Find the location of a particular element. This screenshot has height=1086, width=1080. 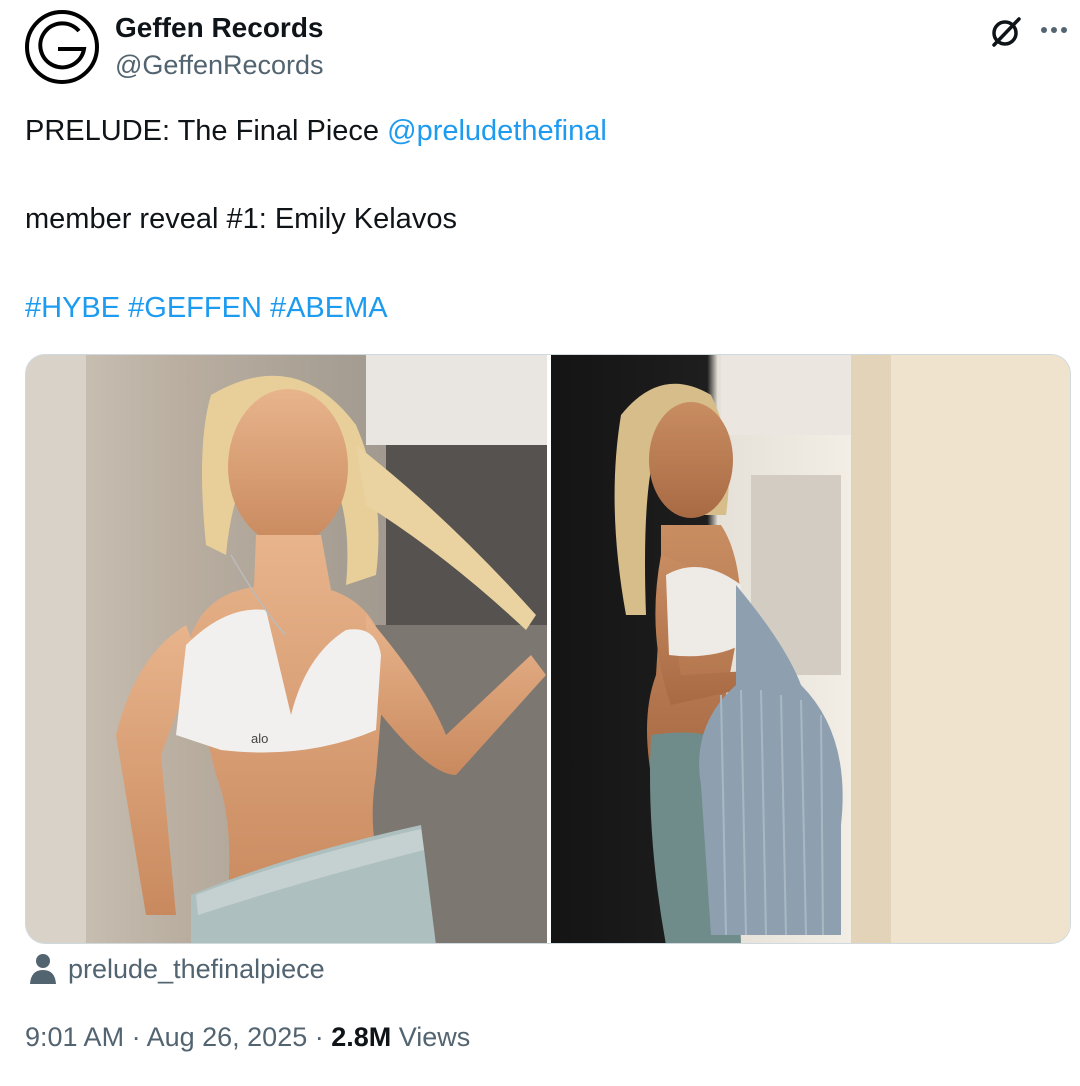

grok-icon is located at coordinates (1006, 32).